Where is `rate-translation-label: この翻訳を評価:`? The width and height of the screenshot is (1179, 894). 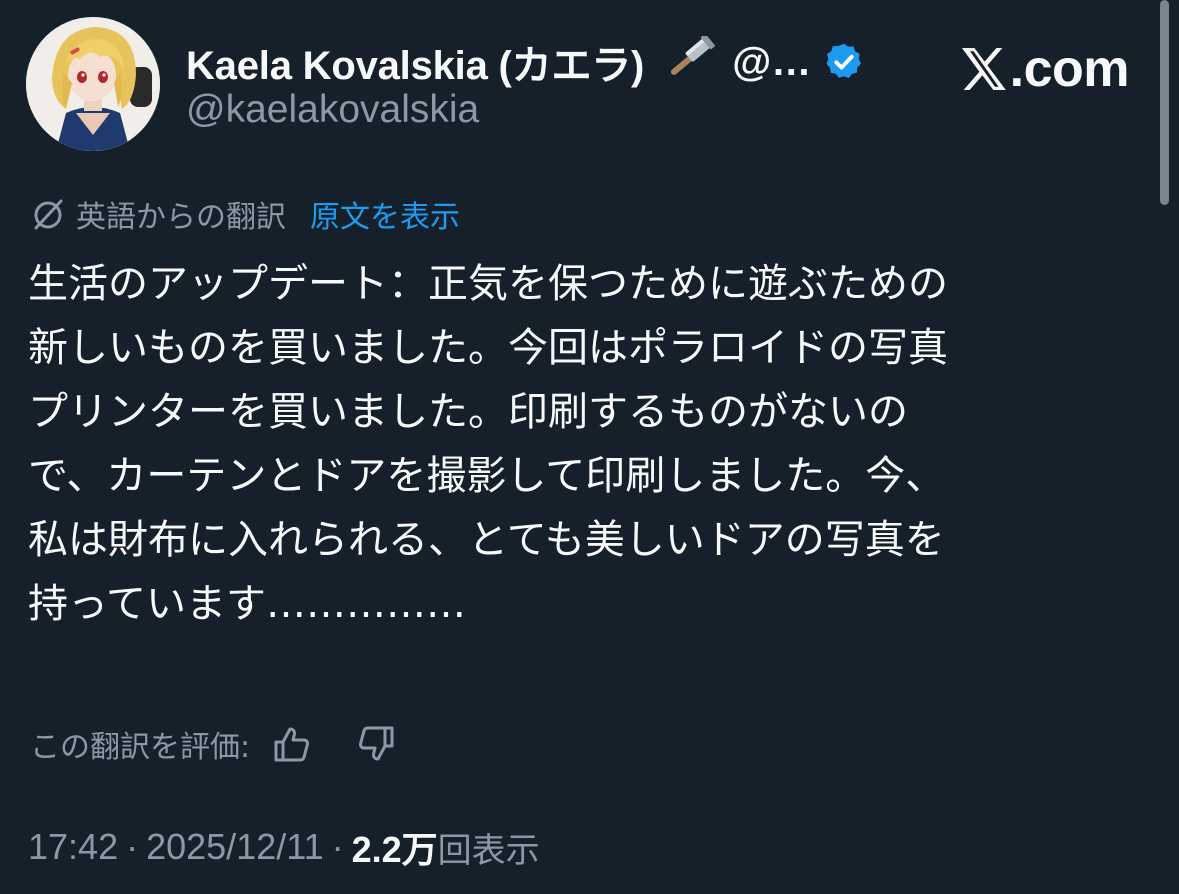
rate-translation-label: この翻訳を評価: is located at coordinates (140, 747).